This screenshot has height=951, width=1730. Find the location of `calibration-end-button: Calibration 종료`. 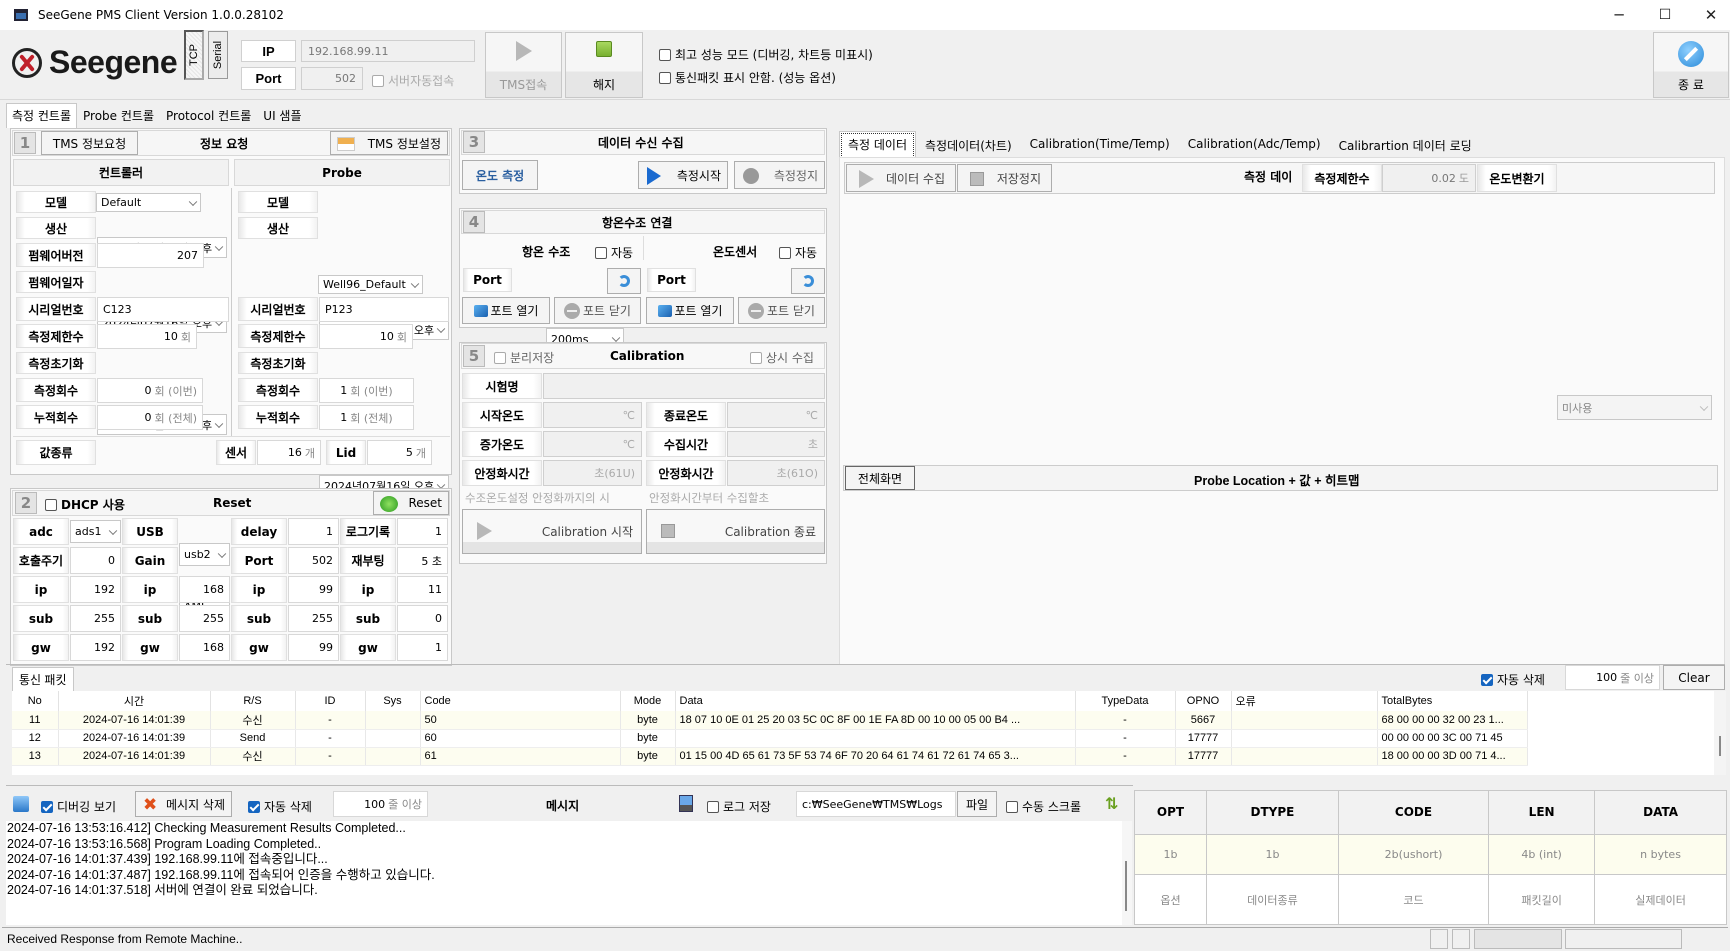

calibration-end-button: Calibration 종료 is located at coordinates (735, 531).